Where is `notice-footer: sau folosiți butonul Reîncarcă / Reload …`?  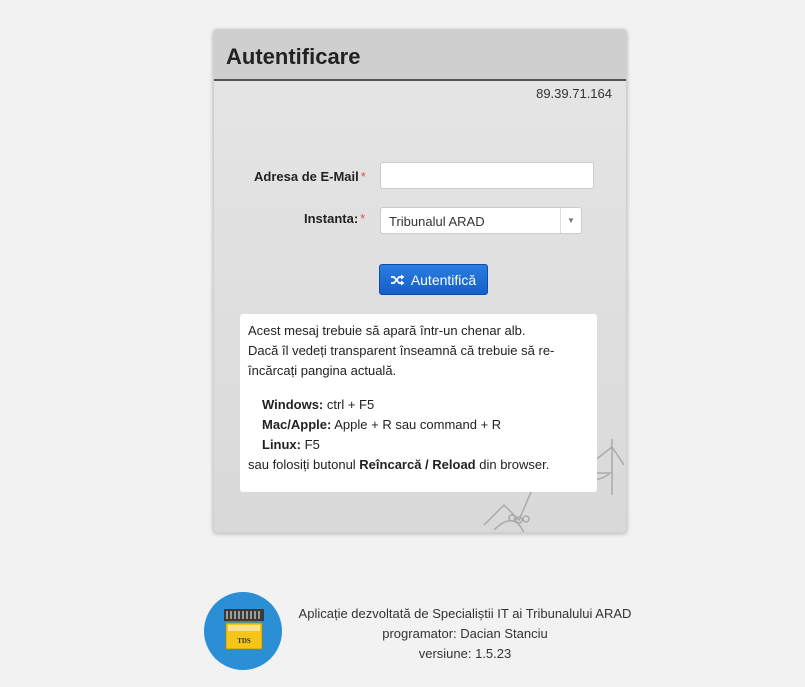 notice-footer: sau folosiți butonul Reîncarcă / Reload … is located at coordinates (418, 465).